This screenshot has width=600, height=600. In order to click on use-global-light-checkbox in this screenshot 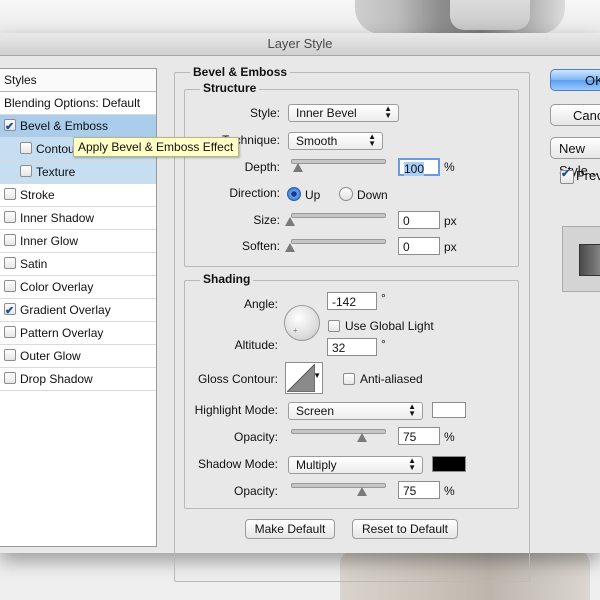, I will do `click(334, 326)`.